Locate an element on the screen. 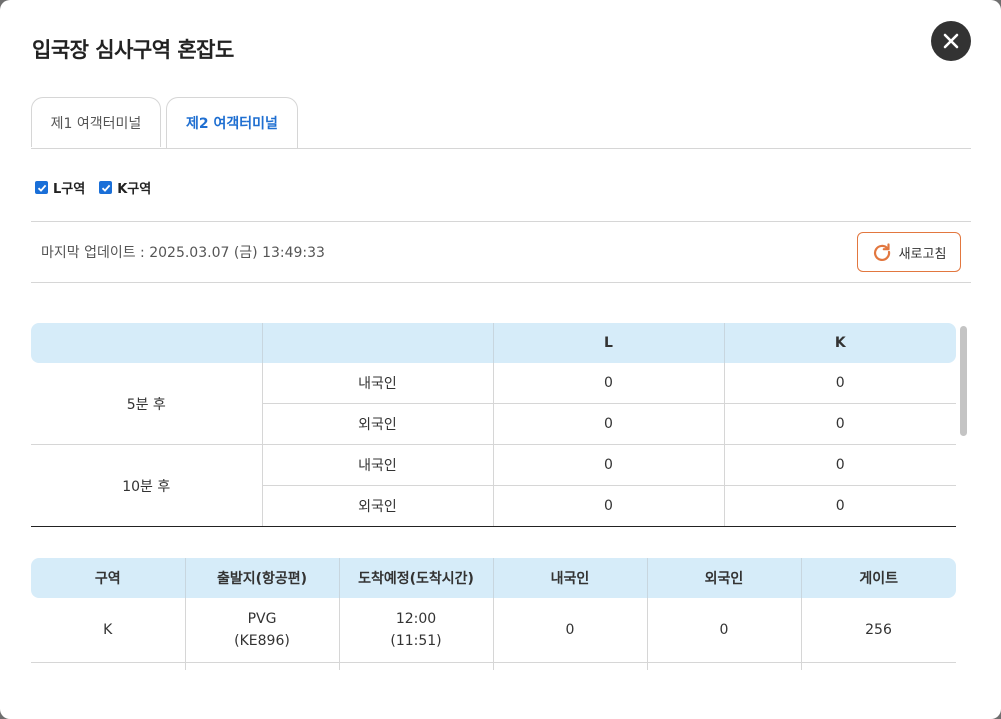 The height and width of the screenshot is (719, 1001). table-header-row: 구역 출발지(항공편) 도착예정(도착시간) 내국인 외국인 게이트 is located at coordinates (493, 578).